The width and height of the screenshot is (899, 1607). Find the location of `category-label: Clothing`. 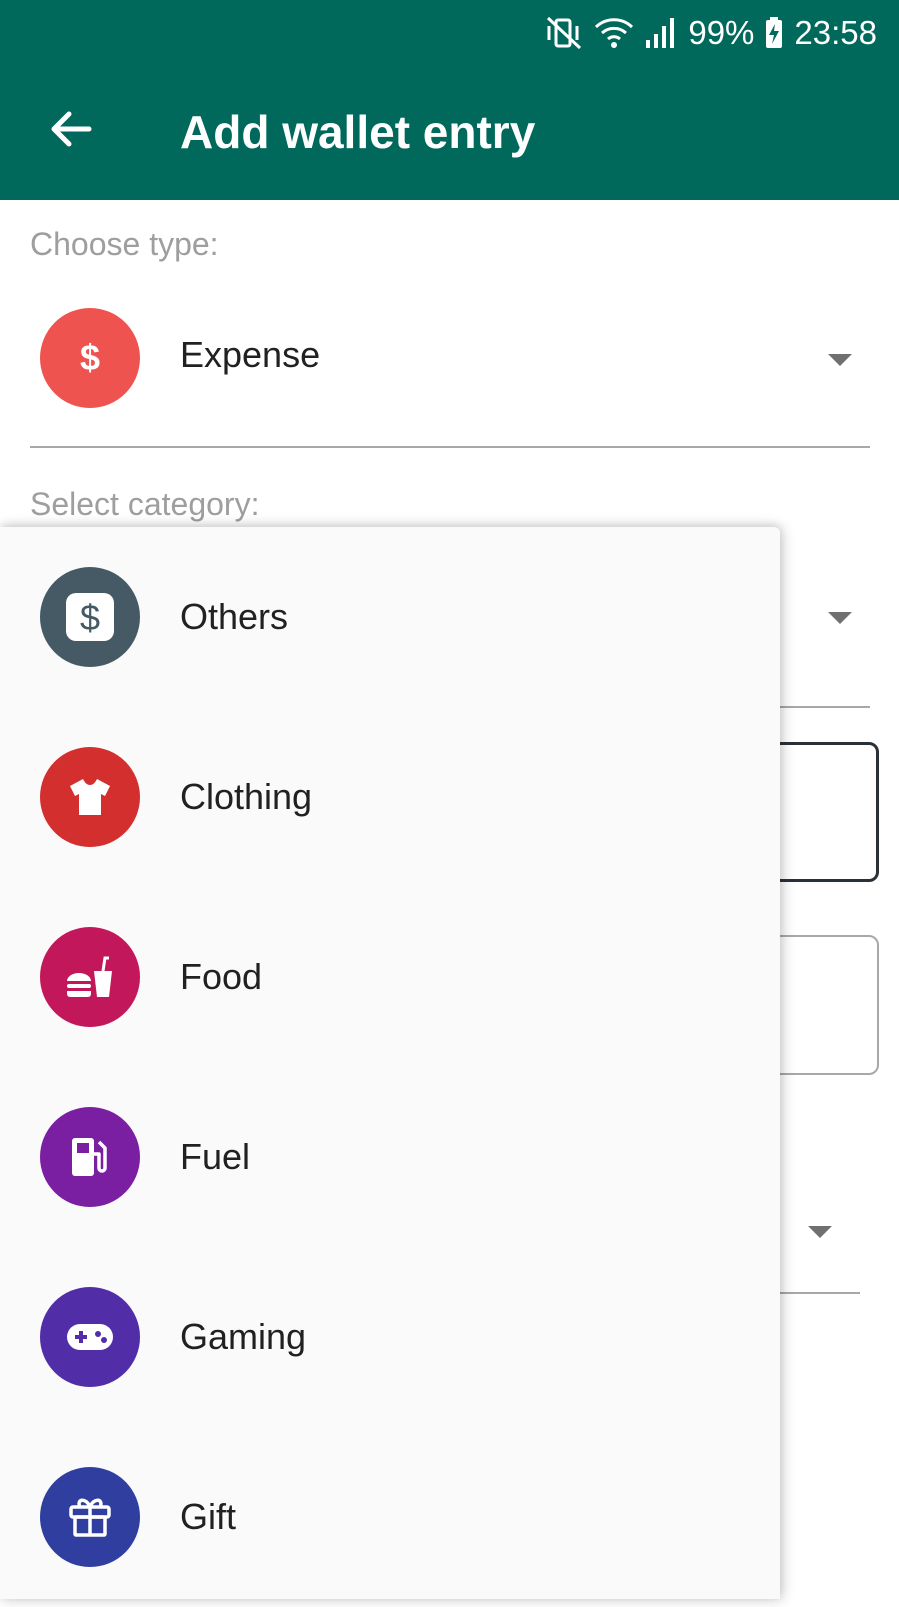

category-label: Clothing is located at coordinates (246, 796).